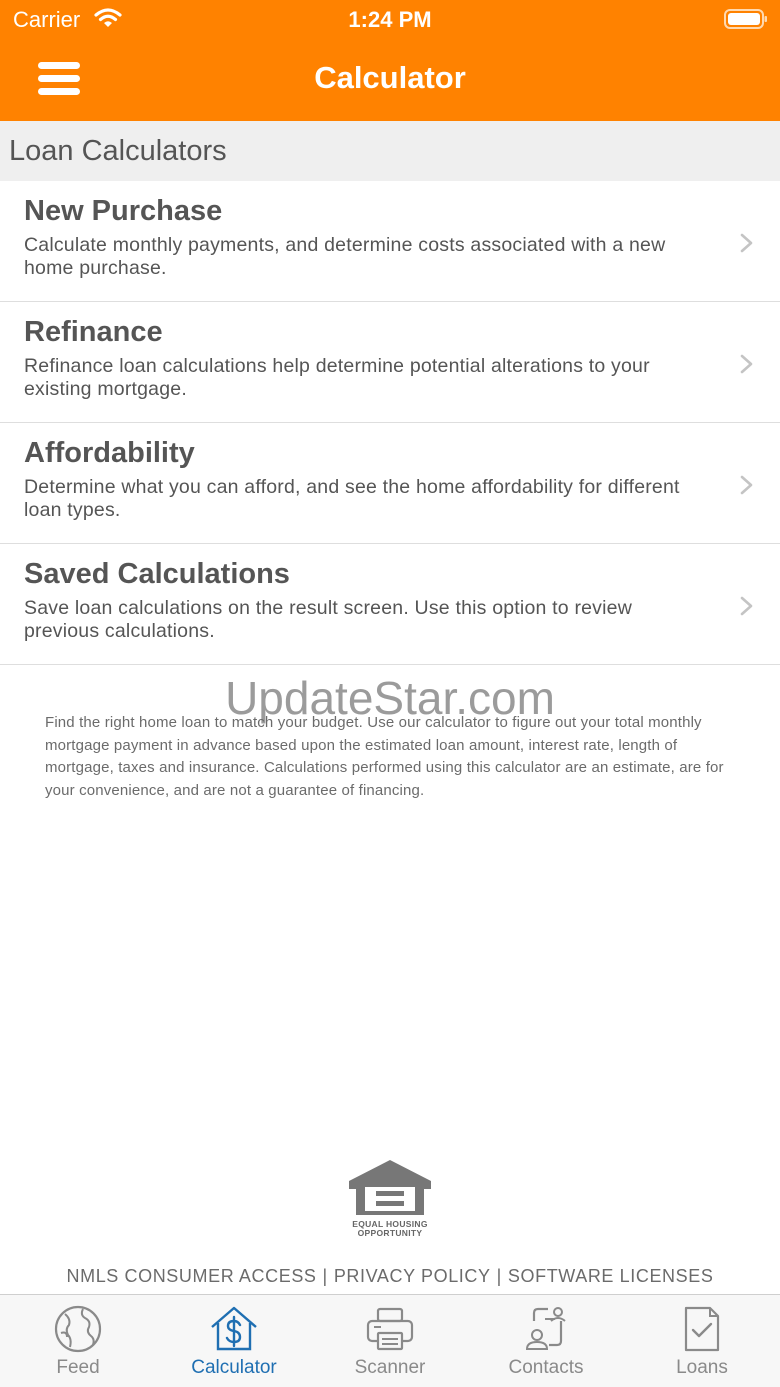 The width and height of the screenshot is (780, 1387). Describe the element at coordinates (192, 1276) in the screenshot. I see `nmls-consumer-access-link: NMLS CONSUMER ACCESS` at that location.